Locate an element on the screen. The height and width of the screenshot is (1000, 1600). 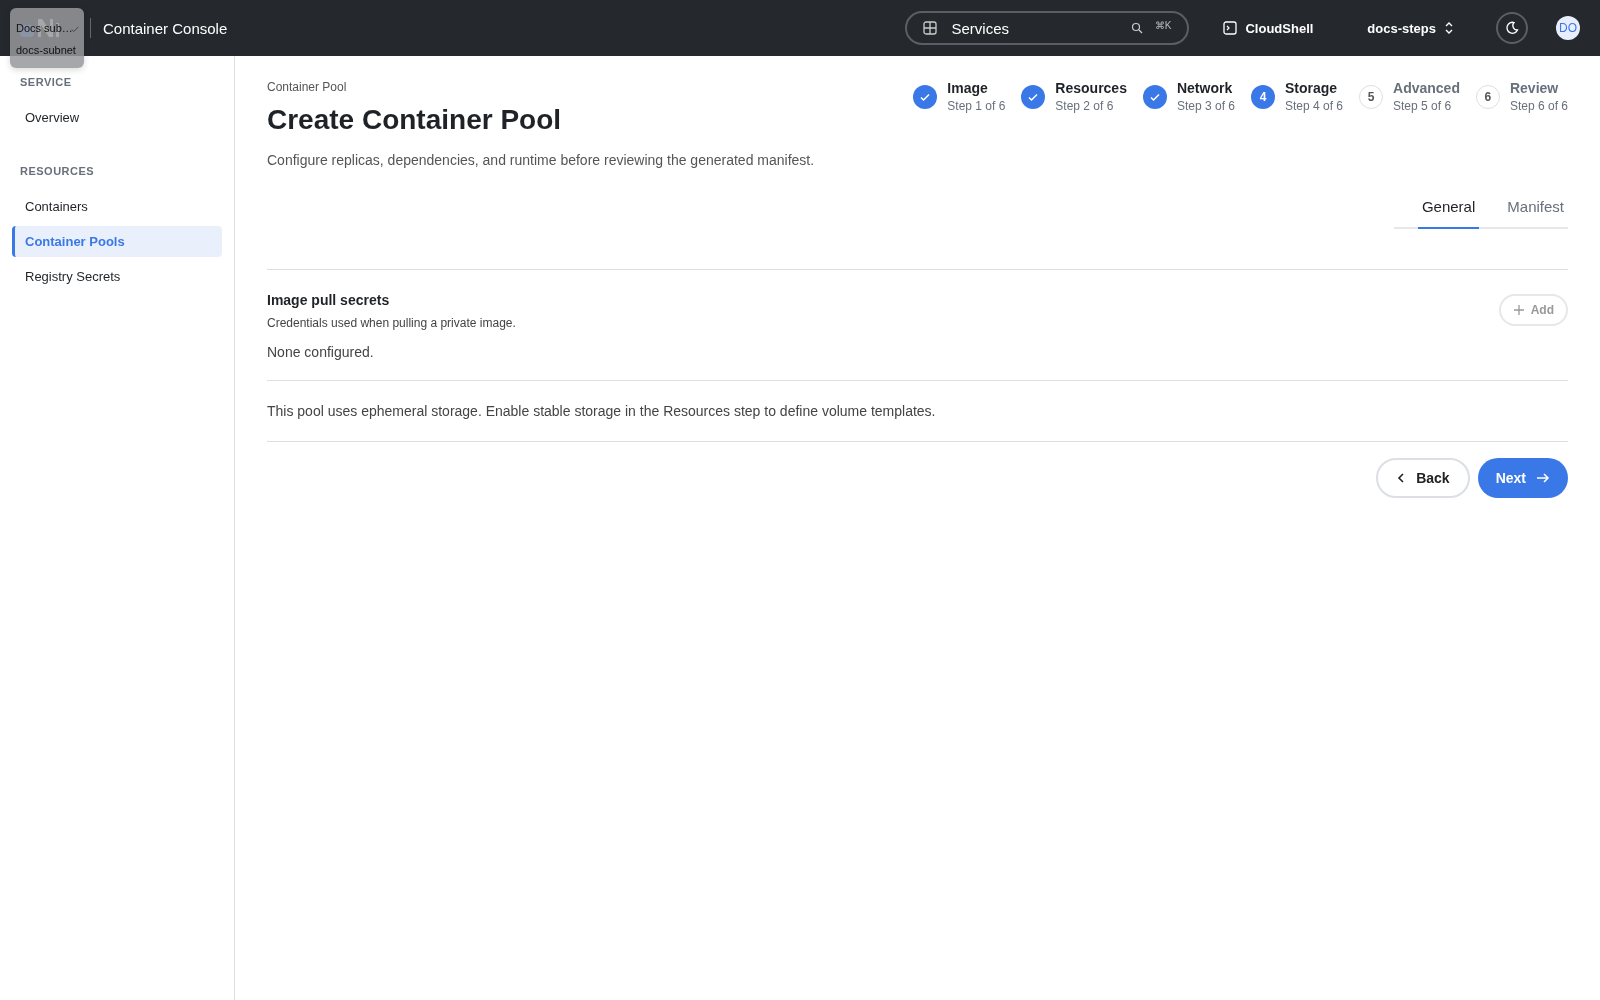
user-avatar: DO is located at coordinates (1568, 28).